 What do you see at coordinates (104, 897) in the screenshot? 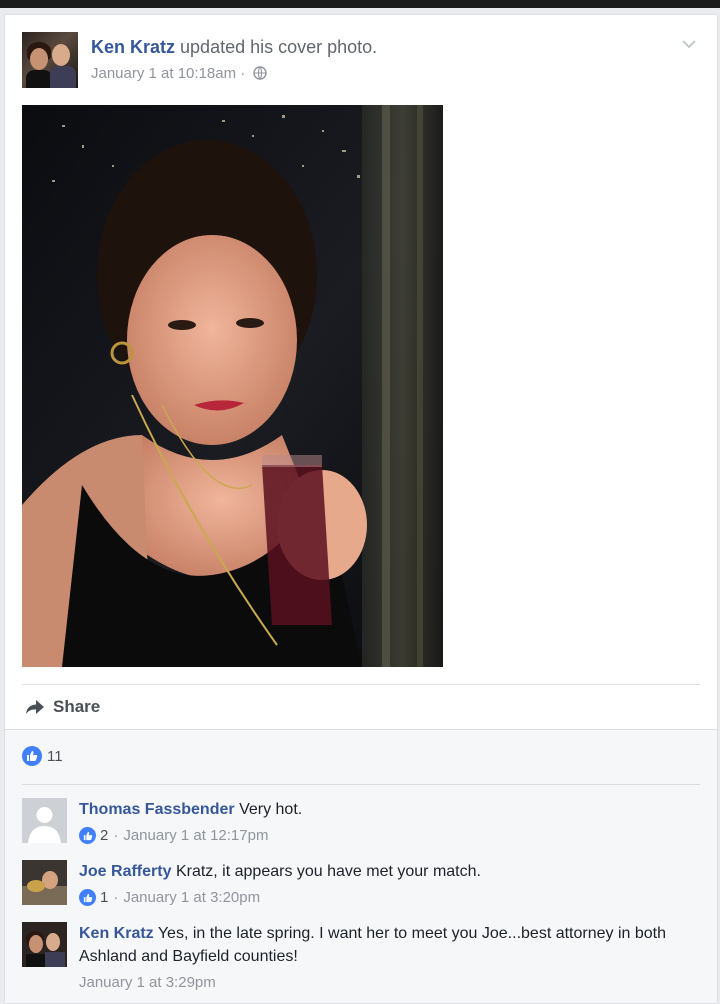
I see `comment-like-count: 1` at bounding box center [104, 897].